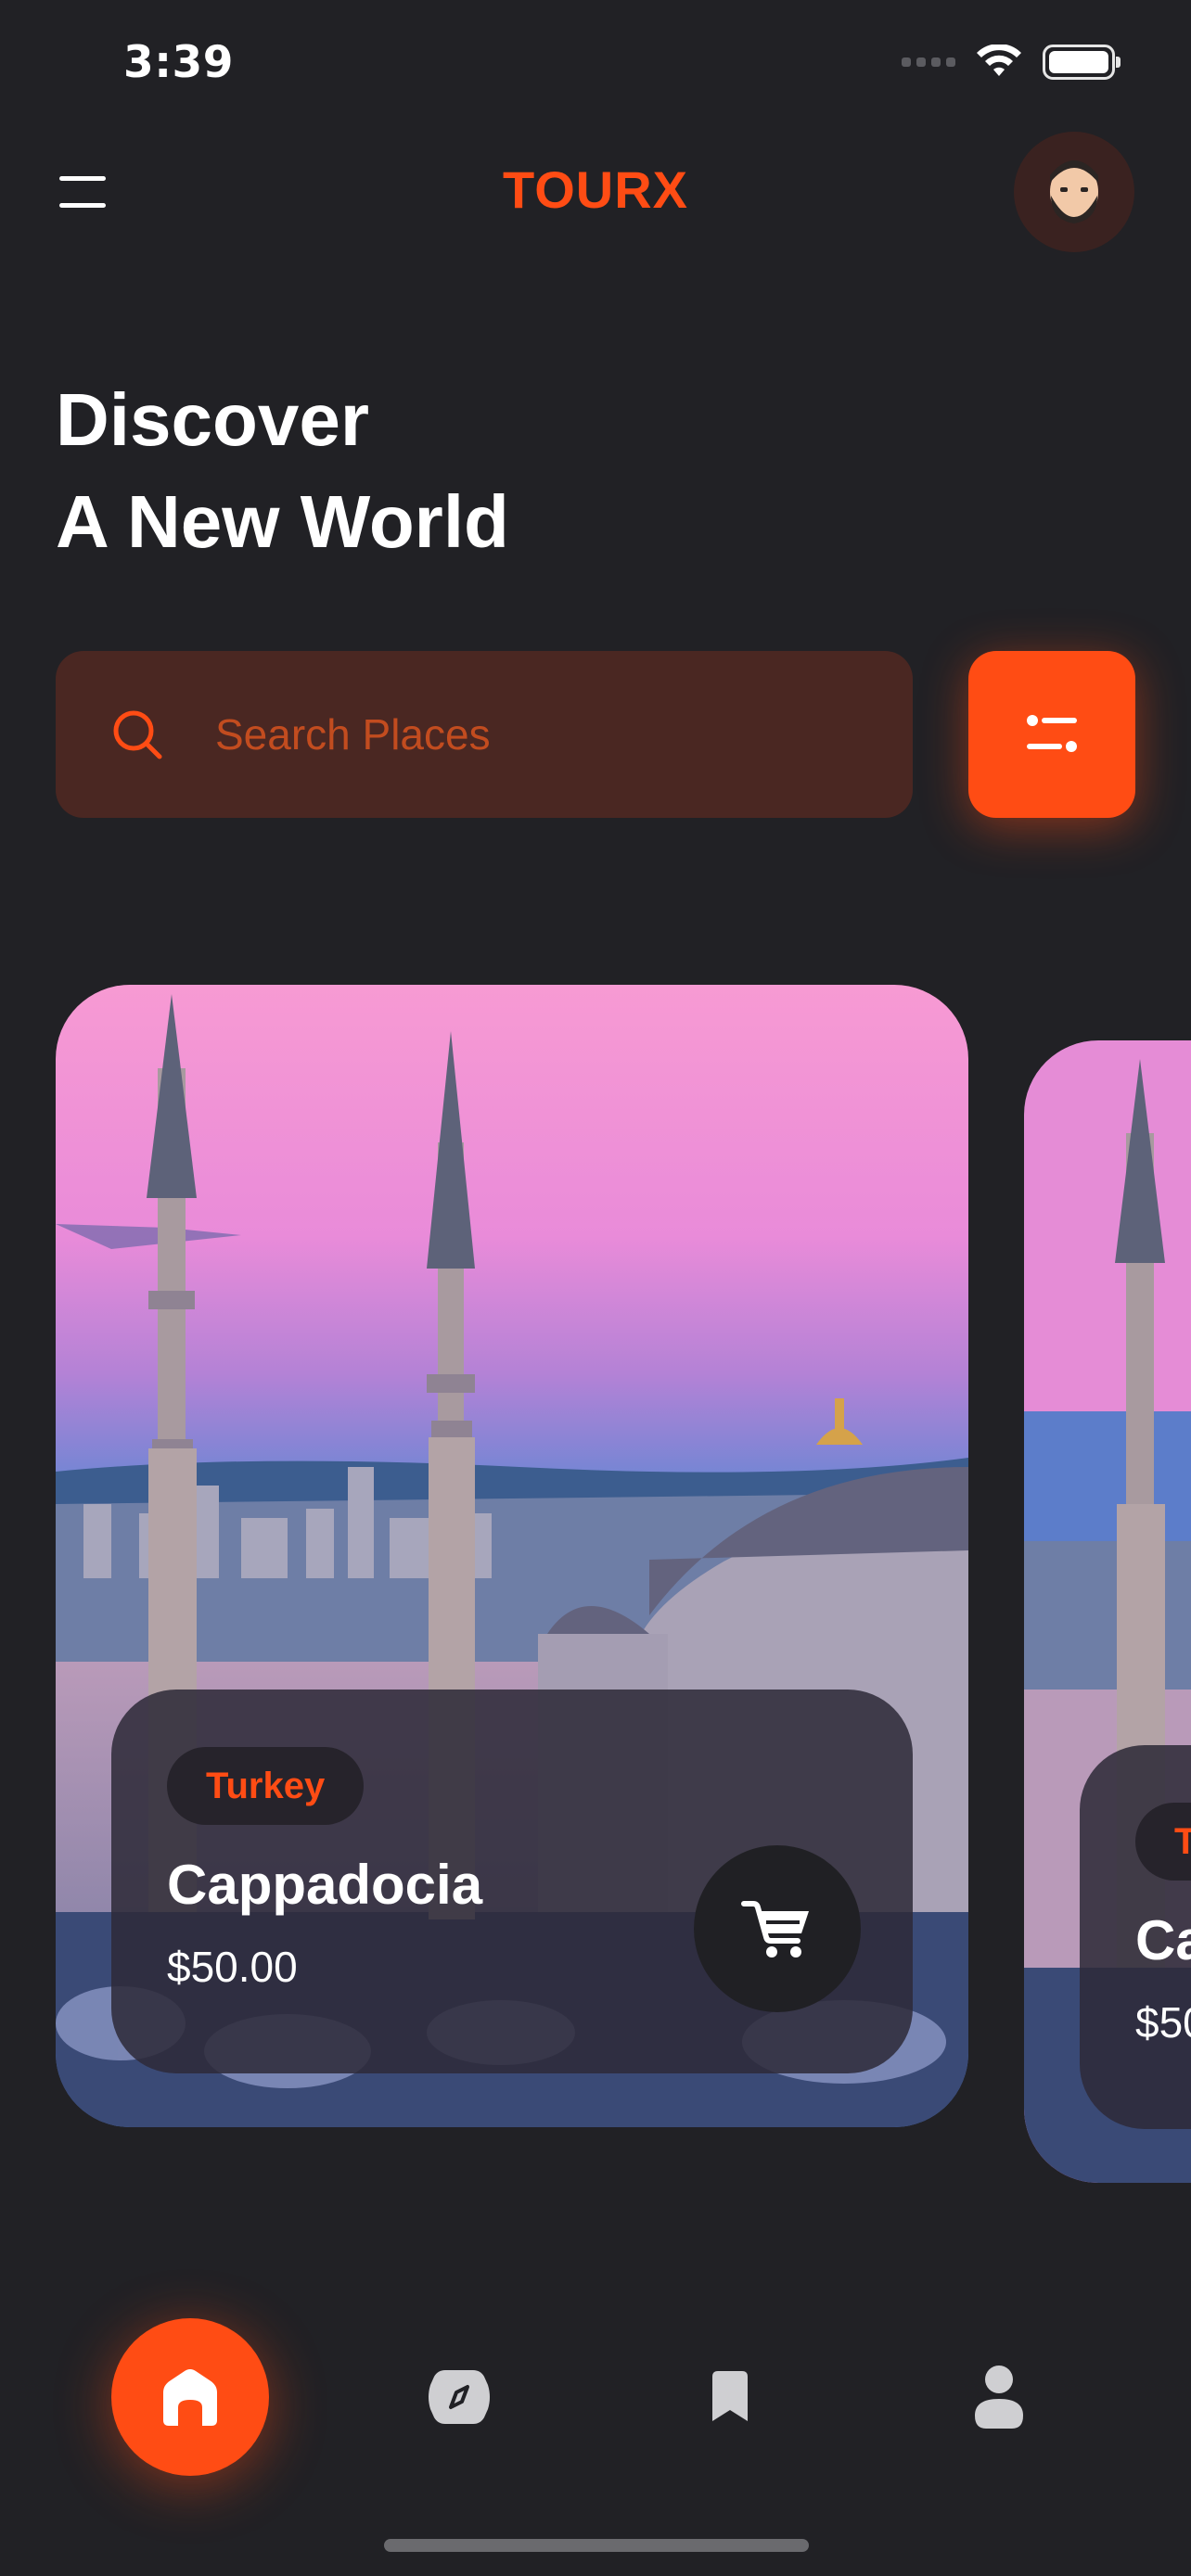 This screenshot has width=1191, height=2576. I want to click on user-avatar-icon, so click(1074, 191).